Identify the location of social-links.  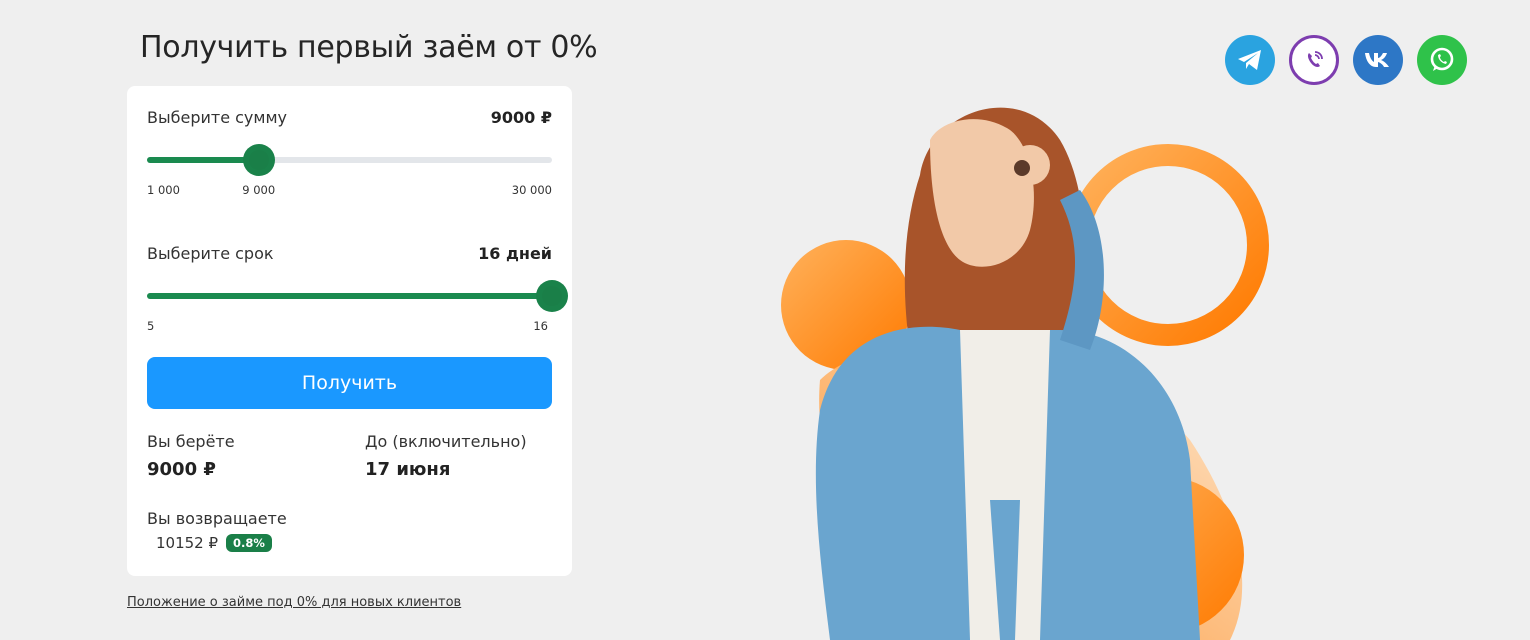
(1346, 60).